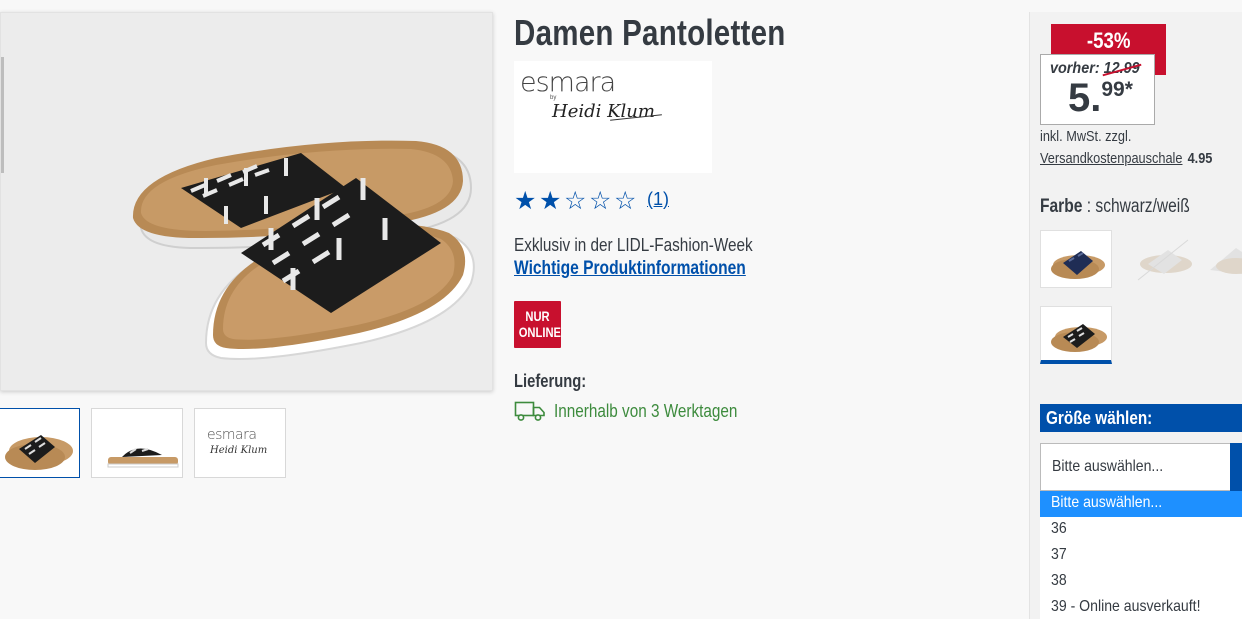 The height and width of the screenshot is (619, 1242). I want to click on brand-name: esmara, so click(568, 82).